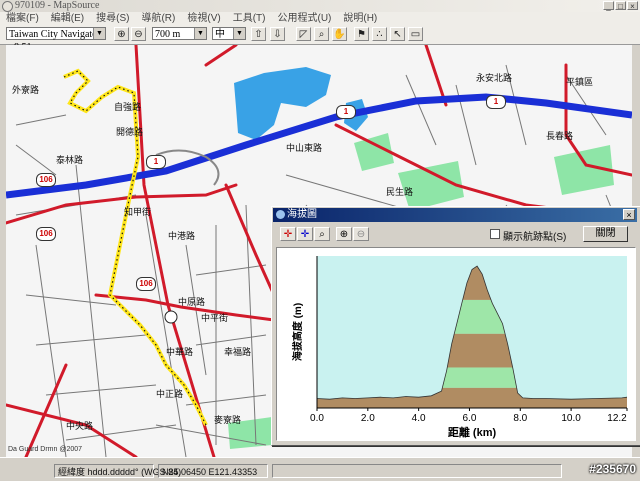  What do you see at coordinates (617, 418) in the screenshot?
I see `x-tick-label: 12.2` at bounding box center [617, 418].